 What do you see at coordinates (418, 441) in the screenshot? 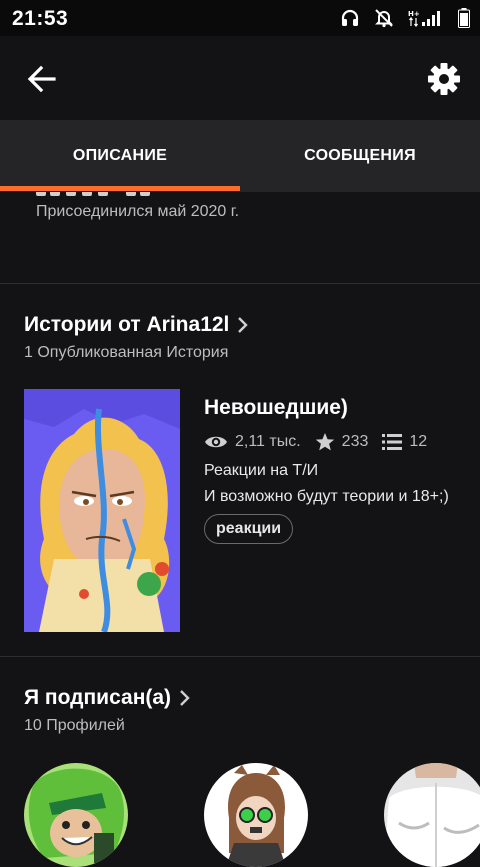
I see `story-parts: 12` at bounding box center [418, 441].